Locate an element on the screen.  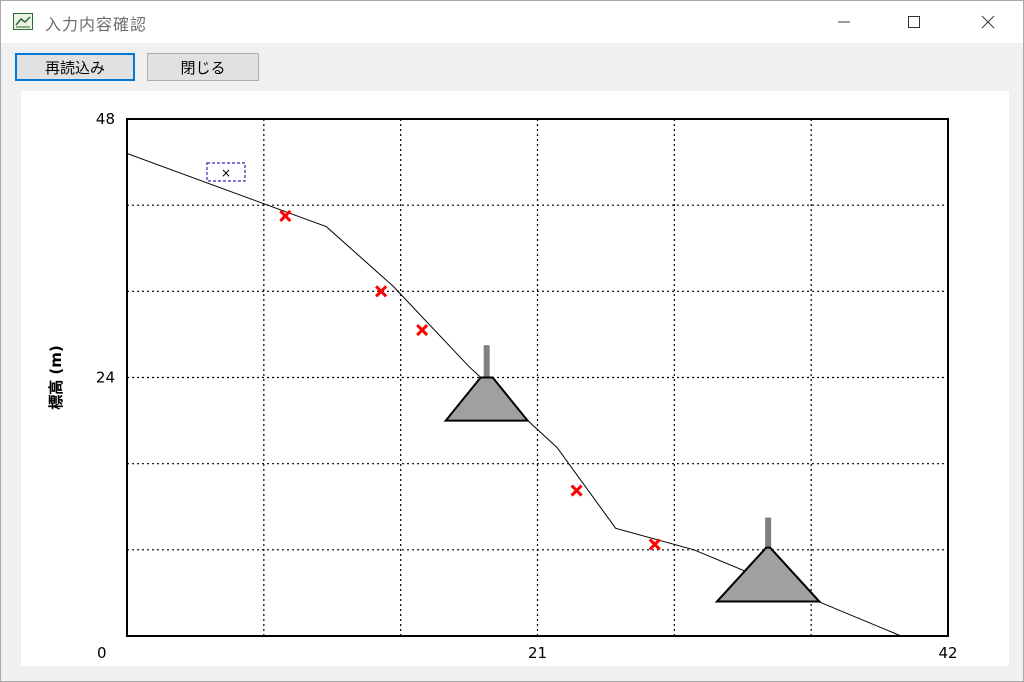
app-icon is located at coordinates (23, 21).